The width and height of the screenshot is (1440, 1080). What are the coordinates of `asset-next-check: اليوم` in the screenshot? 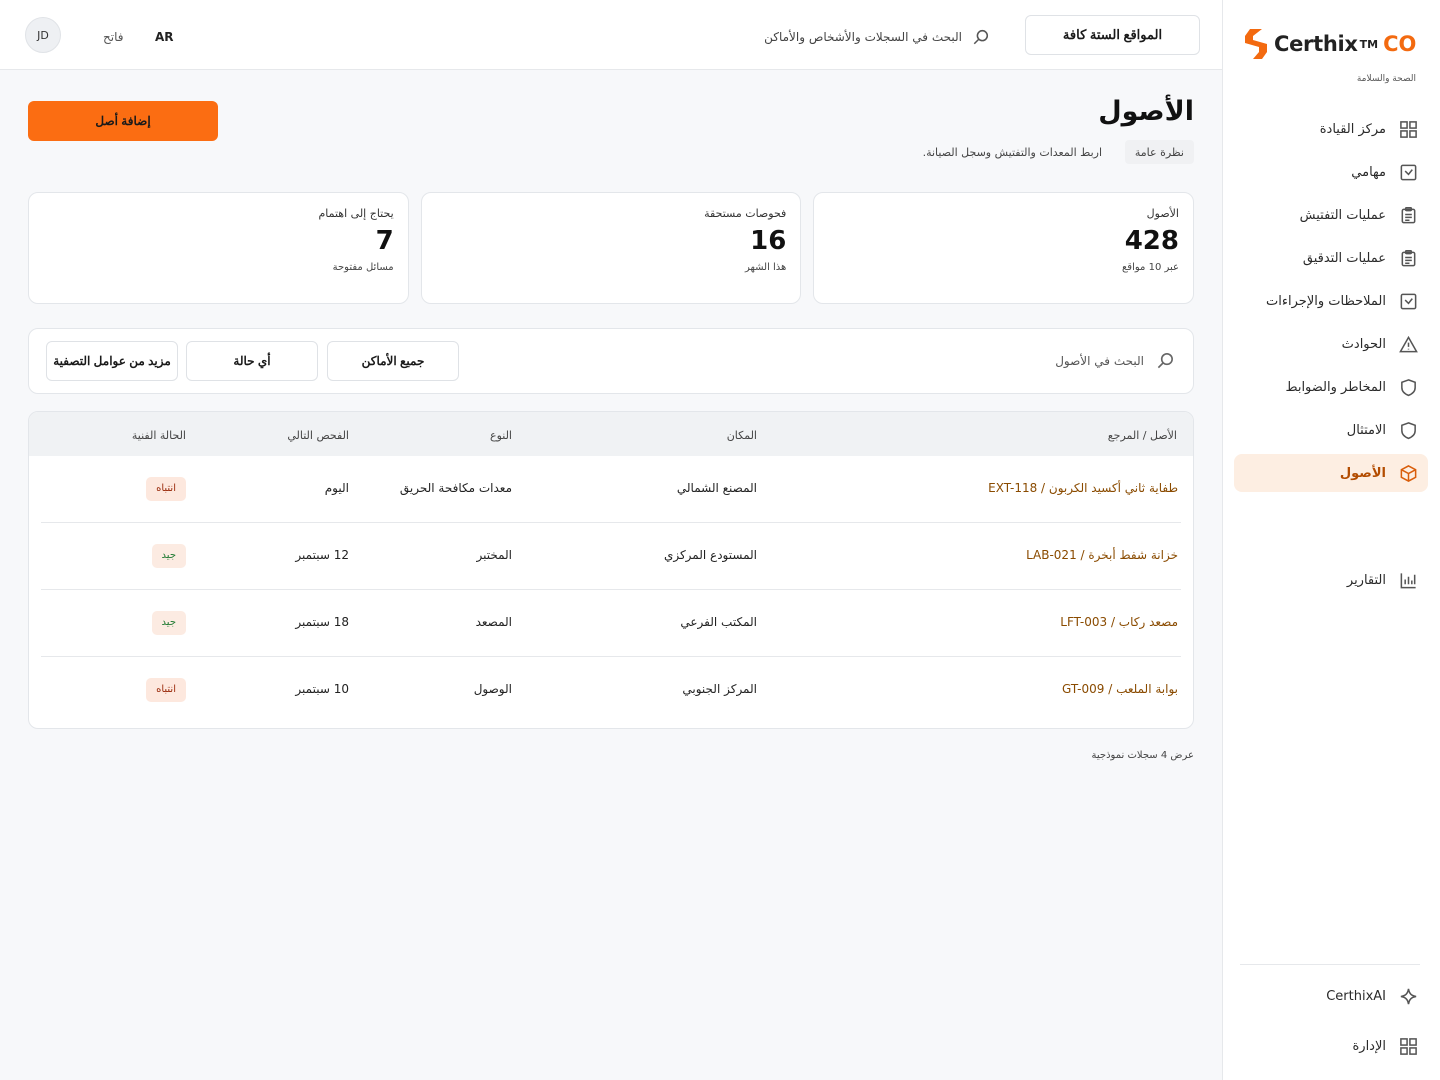 It's located at (336, 488).